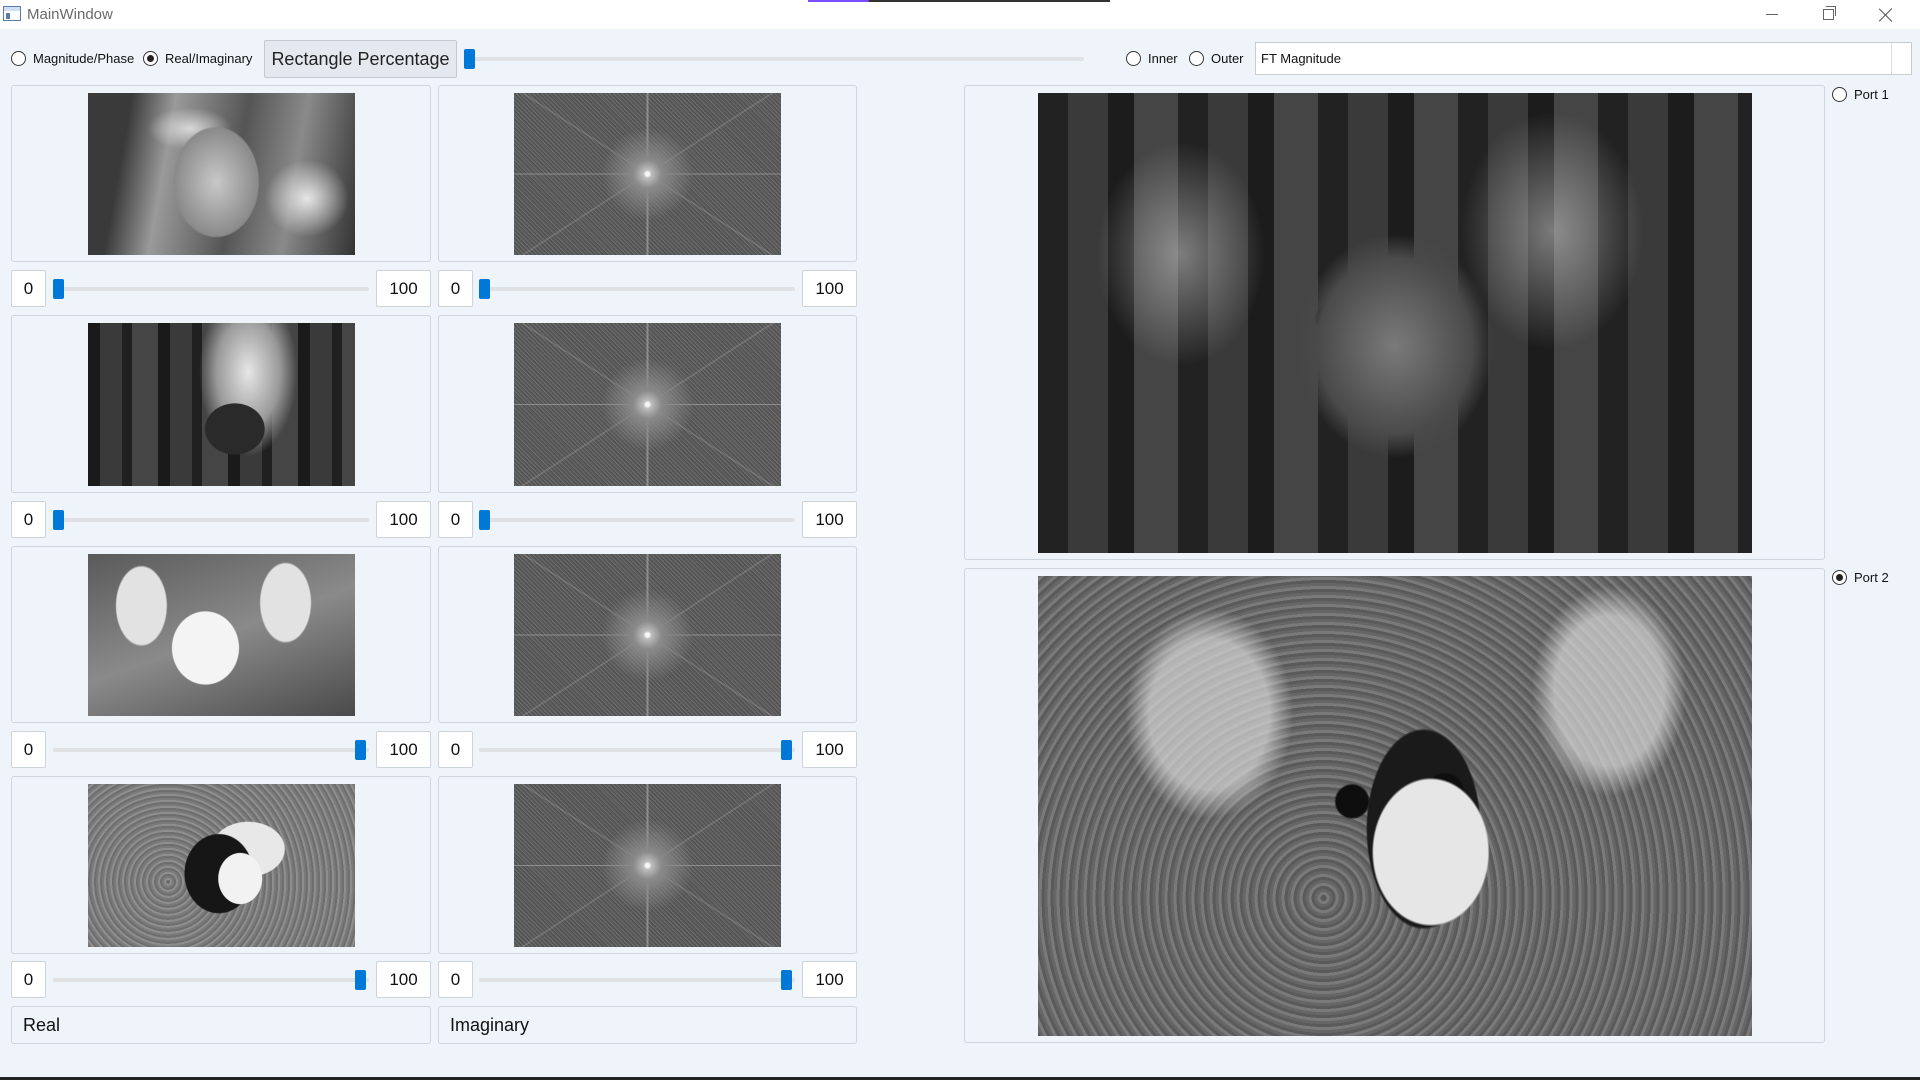  What do you see at coordinates (12, 13) in the screenshot?
I see `app-window-icon` at bounding box center [12, 13].